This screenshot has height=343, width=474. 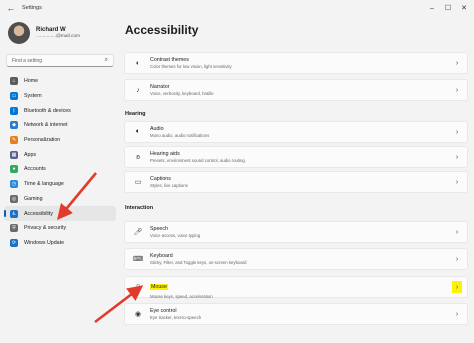 What do you see at coordinates (432, 8) in the screenshot?
I see `minimize-icon: –` at bounding box center [432, 8].